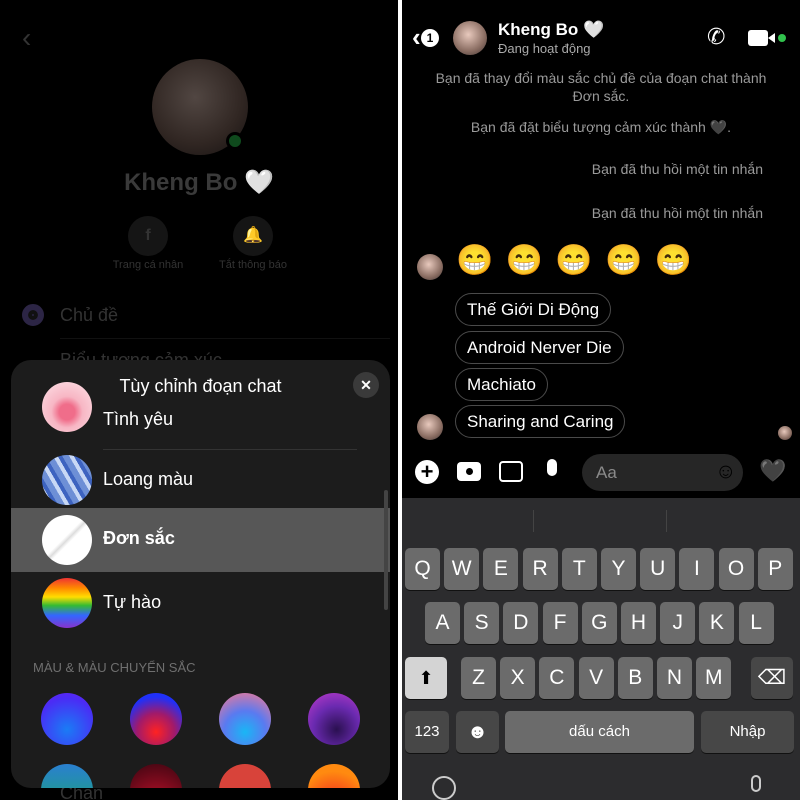  What do you see at coordinates (26, 38) in the screenshot?
I see `back-chevron-icon: ‹` at bounding box center [26, 38].